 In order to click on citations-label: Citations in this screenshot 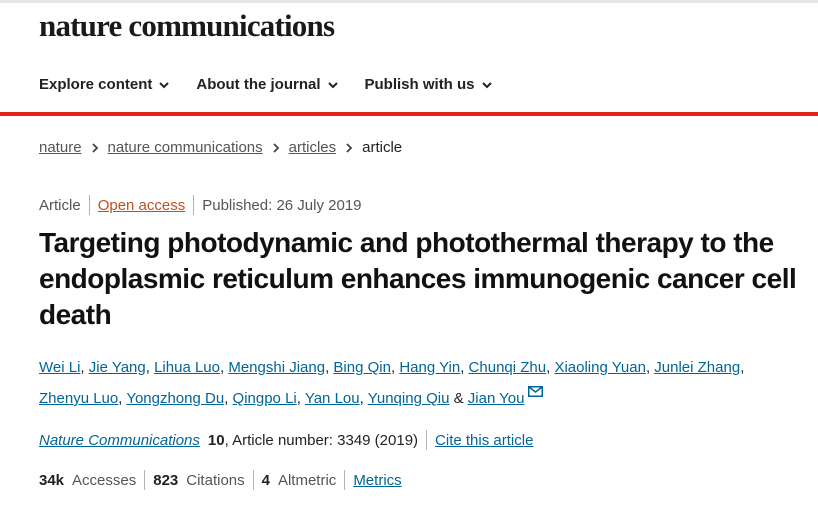, I will do `click(215, 480)`.